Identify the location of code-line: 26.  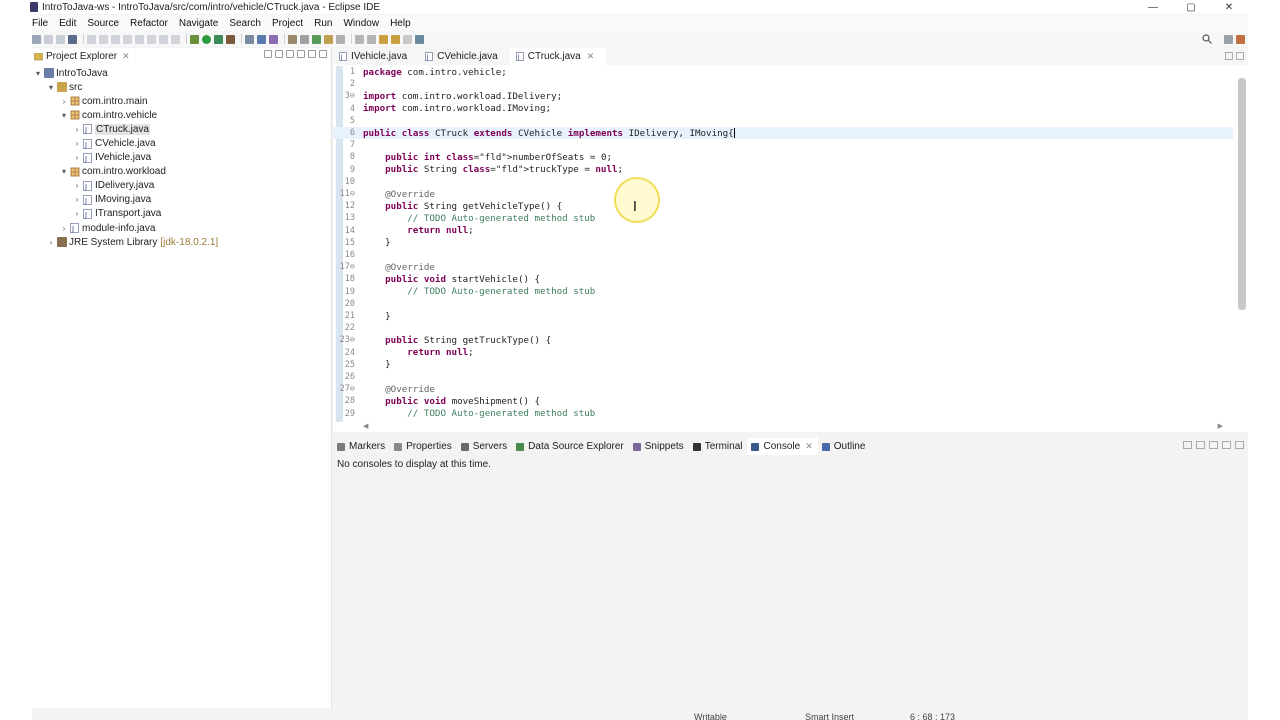
(783, 377).